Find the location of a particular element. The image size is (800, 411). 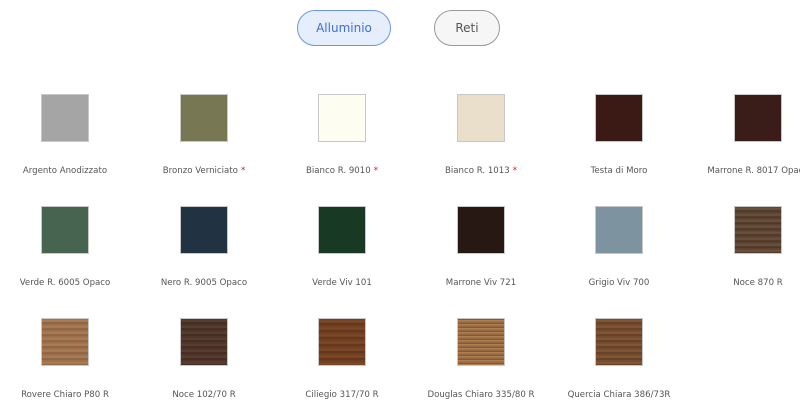

color-name: Marrone Viv 721 is located at coordinates (481, 283).